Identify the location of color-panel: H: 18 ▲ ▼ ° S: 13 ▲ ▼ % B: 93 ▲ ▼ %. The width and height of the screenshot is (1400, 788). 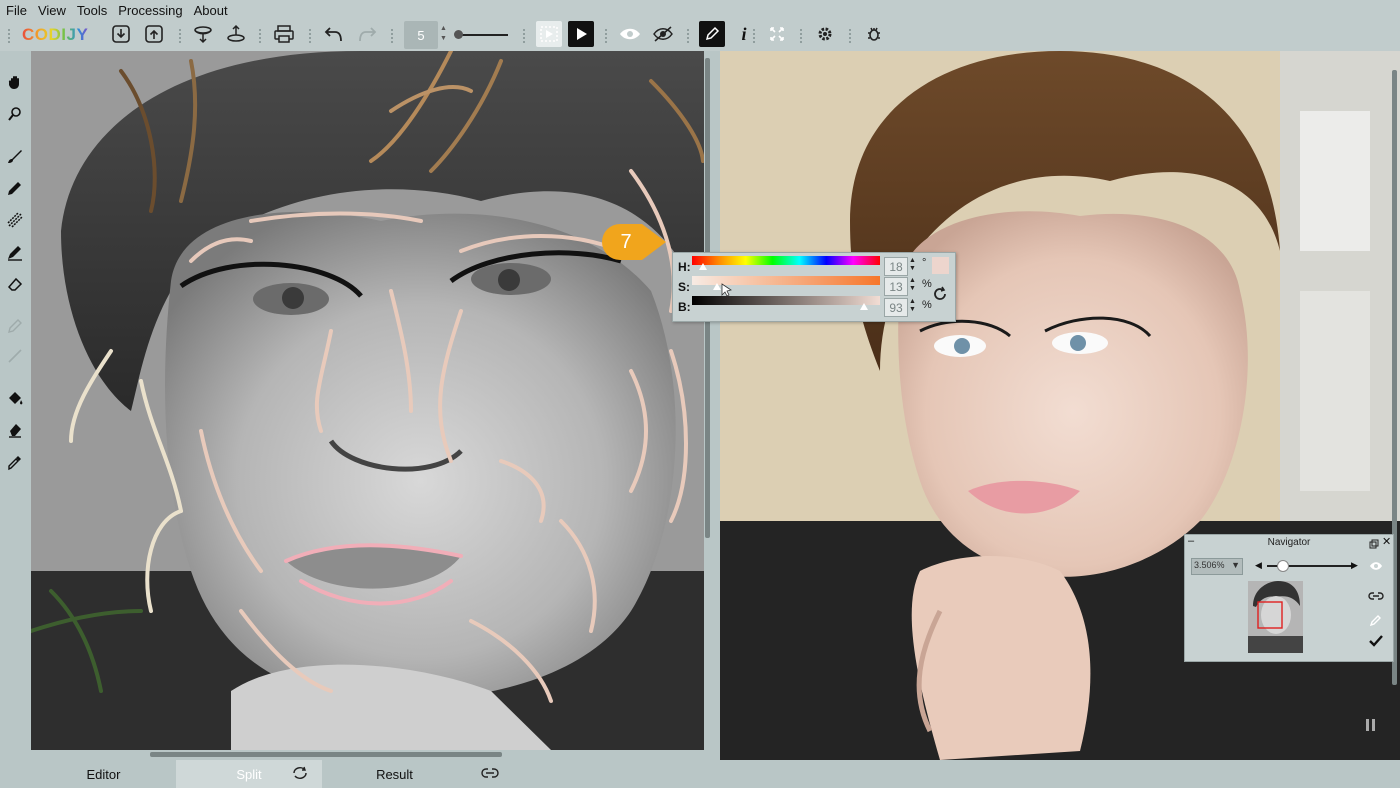
(814, 287).